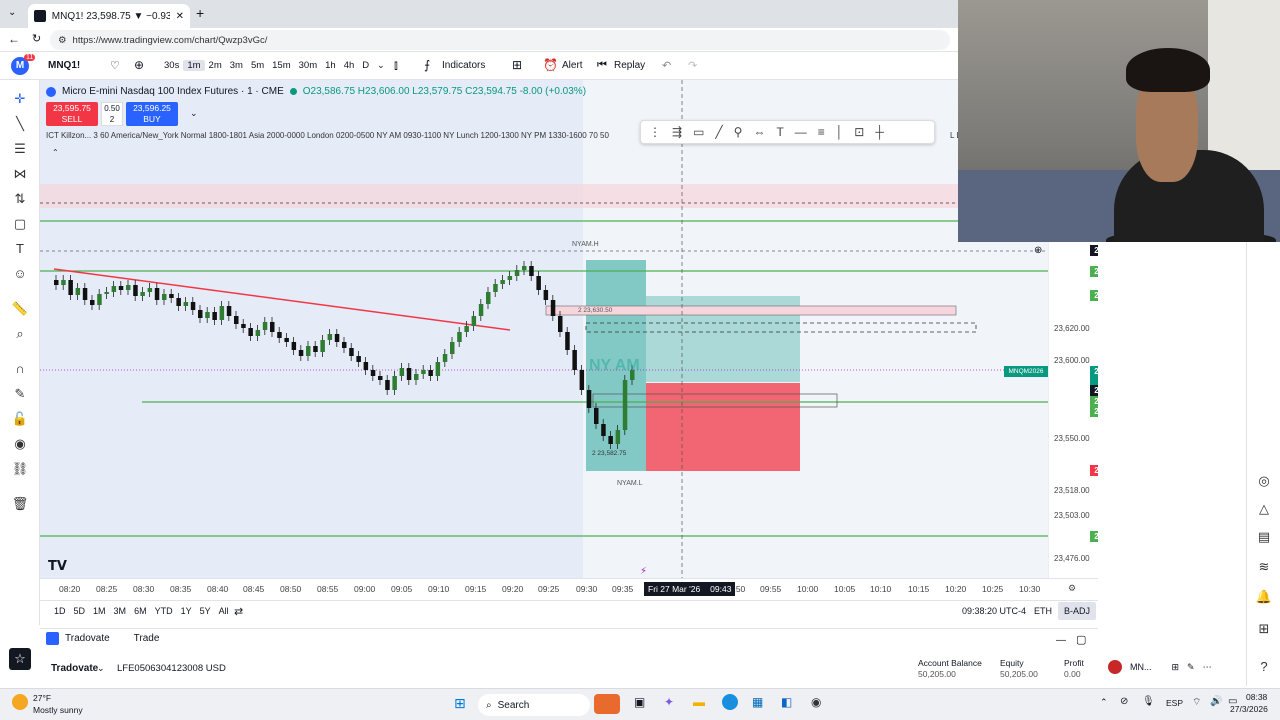  I want to click on close-tab-icon: ✕, so click(180, 16).